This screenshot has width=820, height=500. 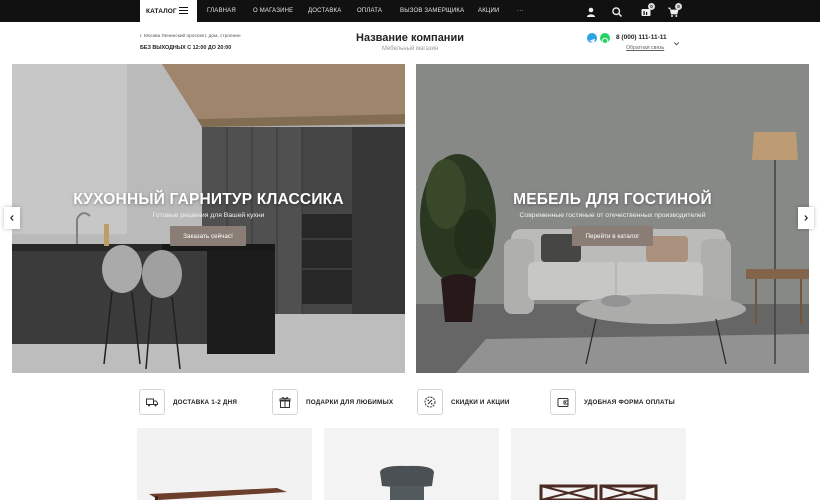 What do you see at coordinates (617, 11) in the screenshot?
I see `search-icon` at bounding box center [617, 11].